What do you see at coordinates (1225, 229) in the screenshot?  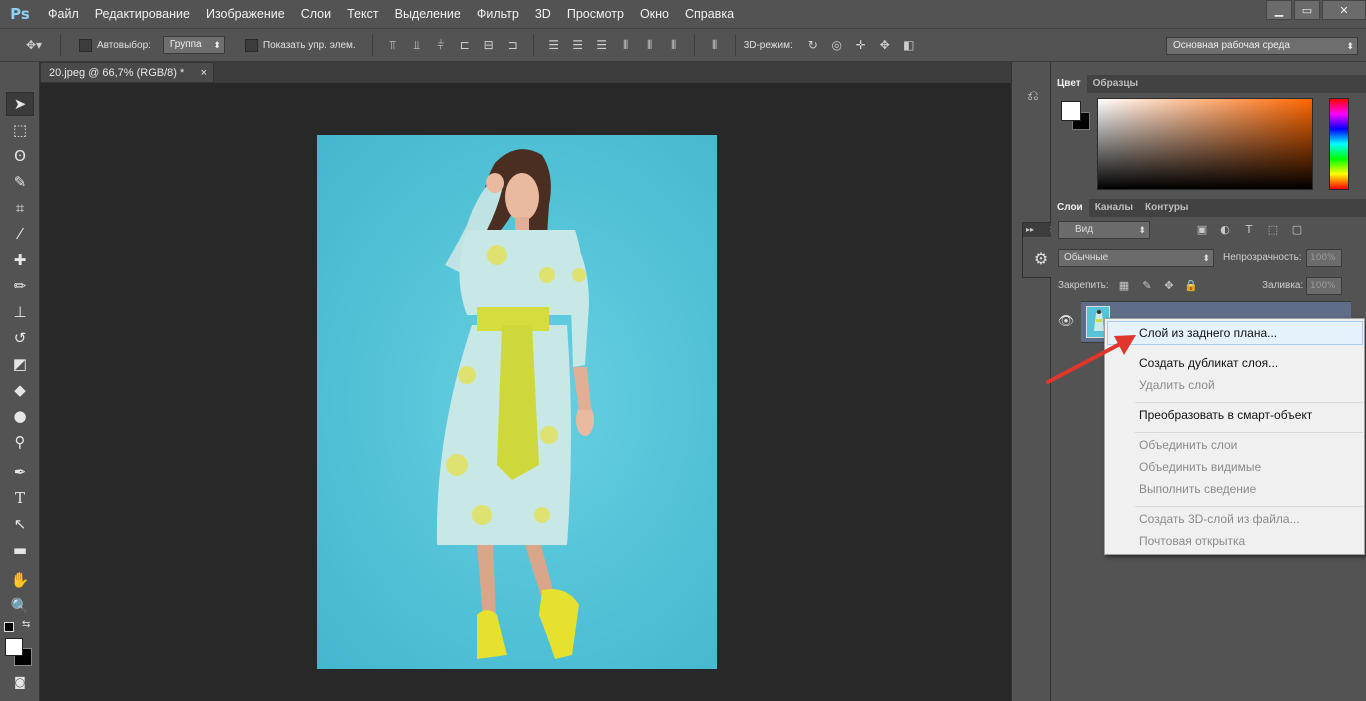 I see `filter-adjustment-icon: ◐` at bounding box center [1225, 229].